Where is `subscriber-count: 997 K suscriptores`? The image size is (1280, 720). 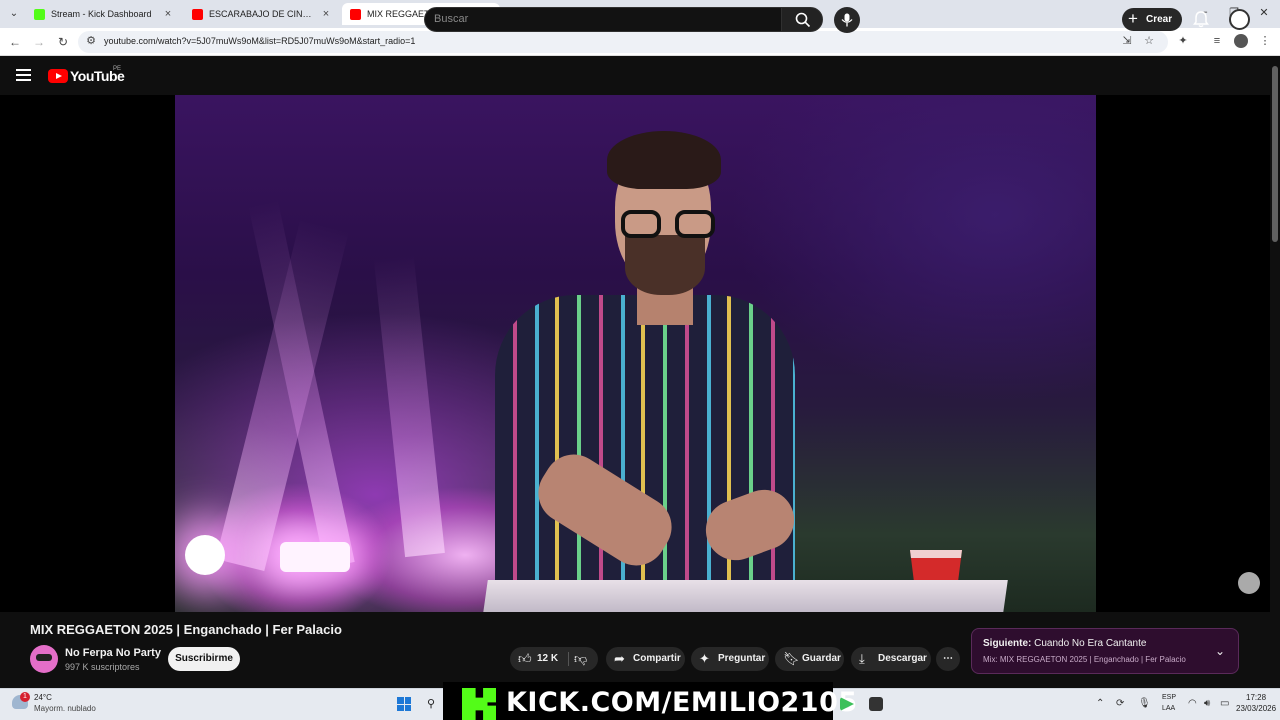
subscriber-count: 997 K suscriptores is located at coordinates (102, 667).